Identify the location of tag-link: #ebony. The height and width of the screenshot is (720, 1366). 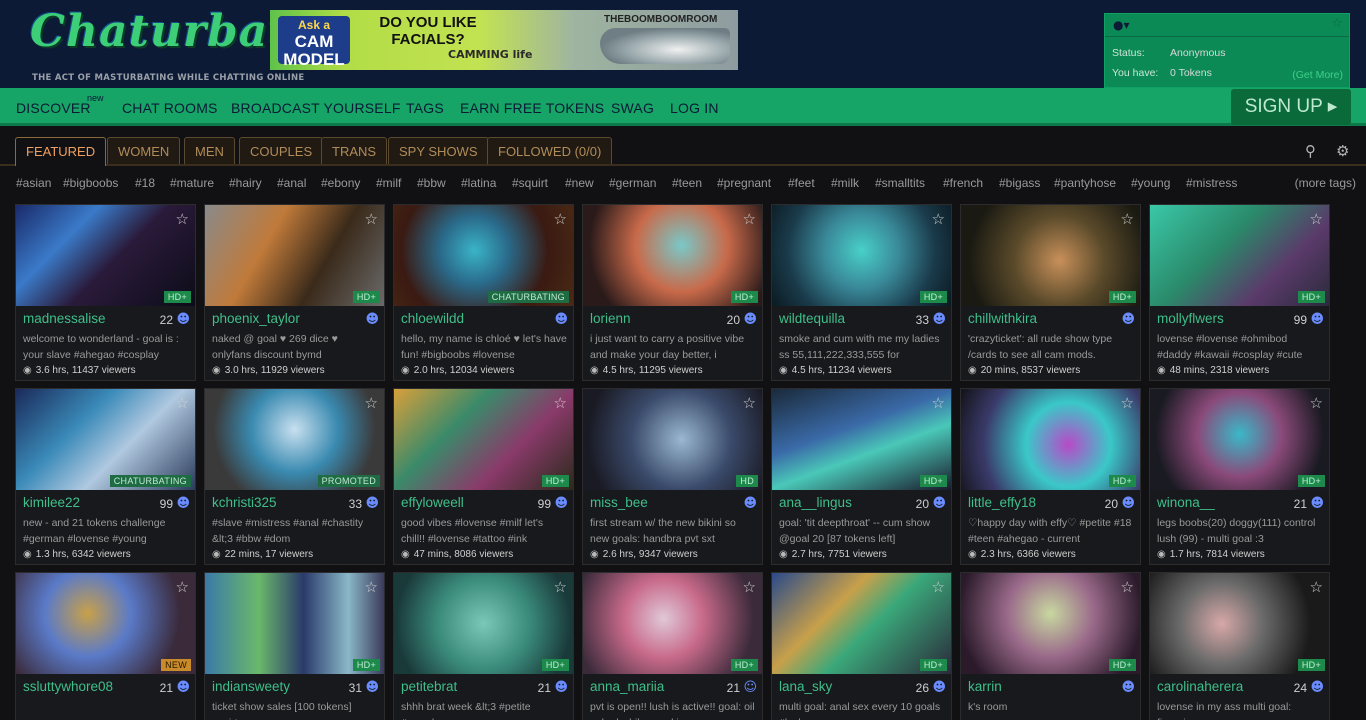
(340, 183).